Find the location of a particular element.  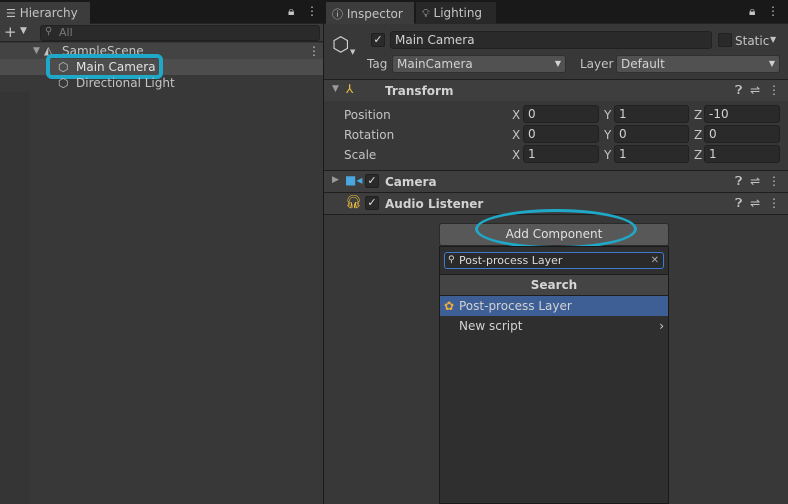

component-search-input: ⚲ Post-process Layer ✕ is located at coordinates (554, 260).